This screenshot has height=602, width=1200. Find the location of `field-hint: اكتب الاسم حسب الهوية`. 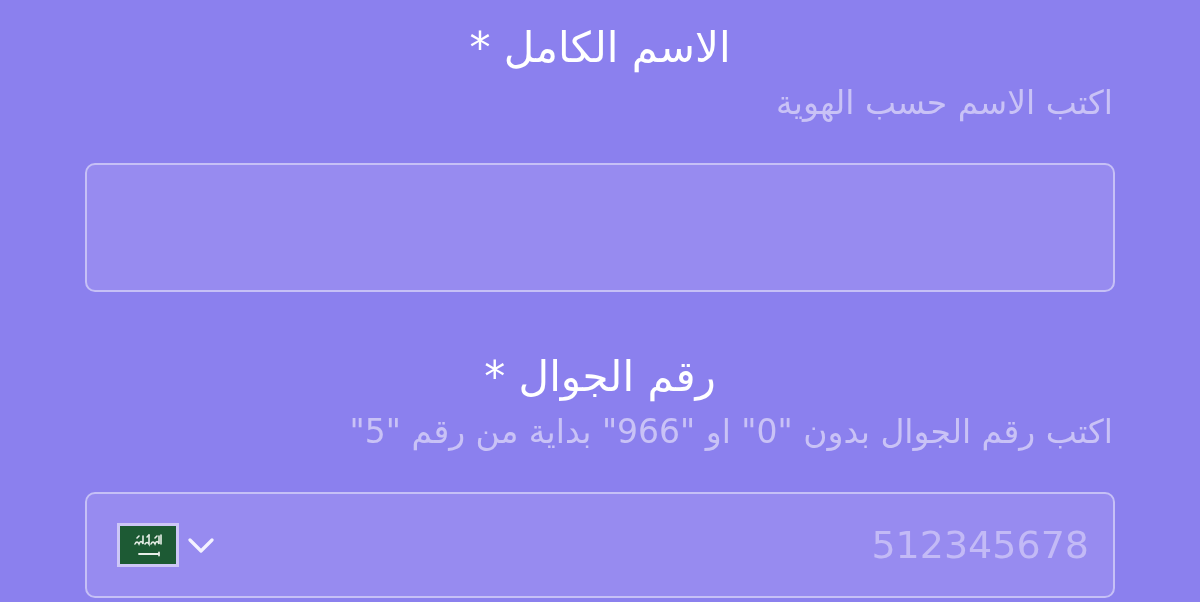

field-hint: اكتب الاسم حسب الهوية is located at coordinates (944, 103).